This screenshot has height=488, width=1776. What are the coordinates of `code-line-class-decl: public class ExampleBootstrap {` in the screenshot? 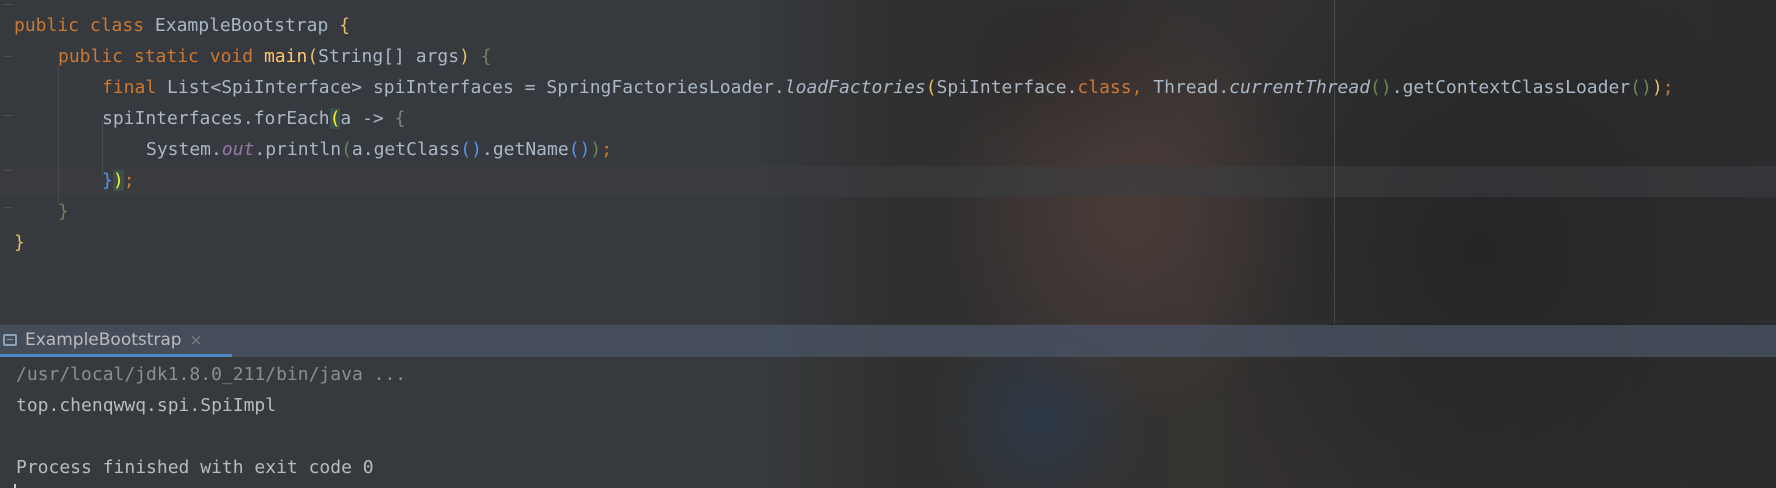 It's located at (182, 26).